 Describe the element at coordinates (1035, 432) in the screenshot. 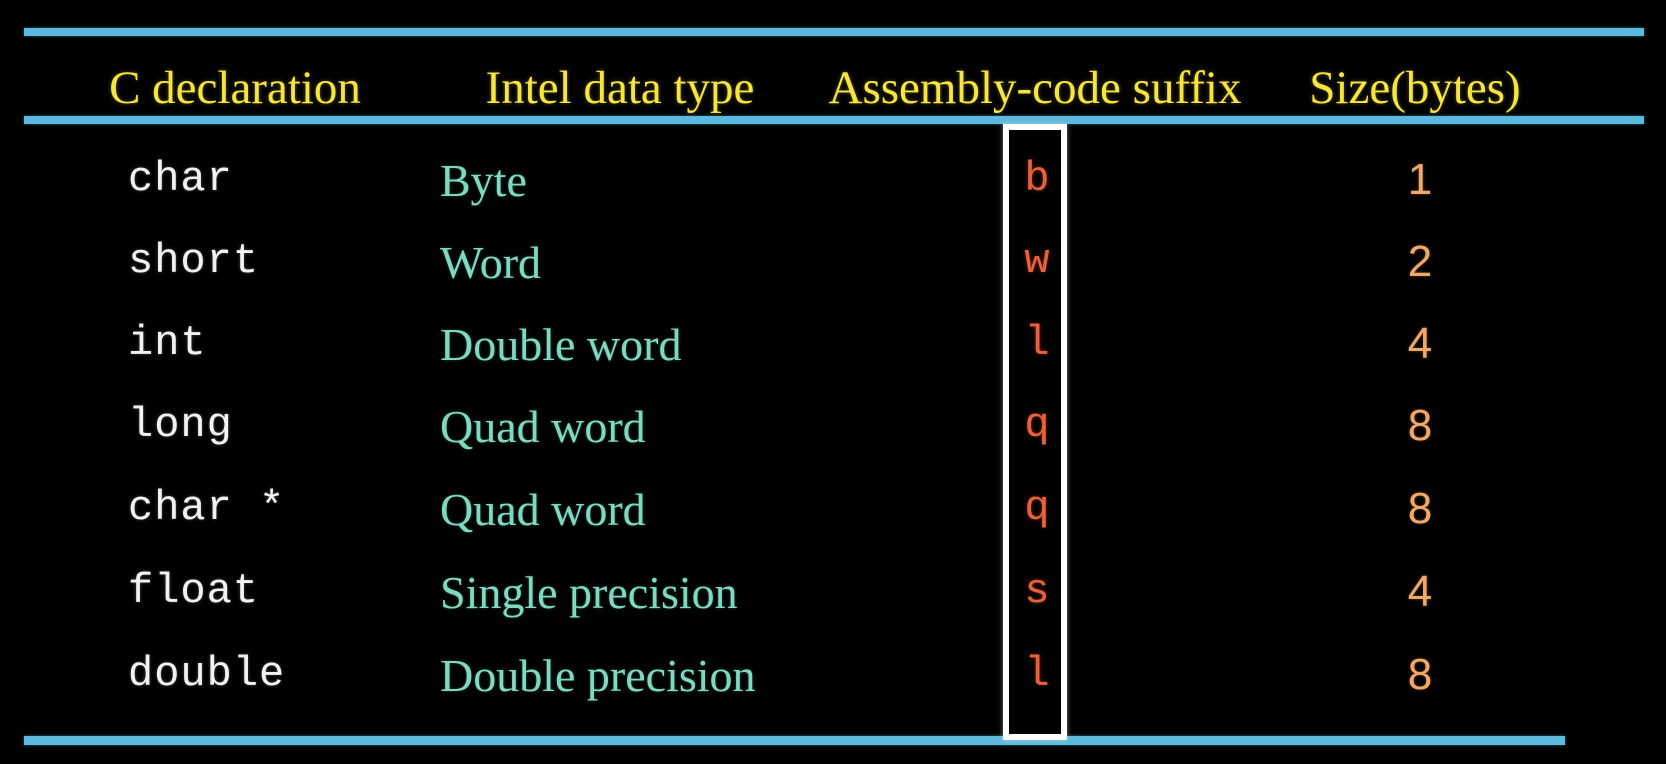

I see `suffix-column-highlight-box` at that location.